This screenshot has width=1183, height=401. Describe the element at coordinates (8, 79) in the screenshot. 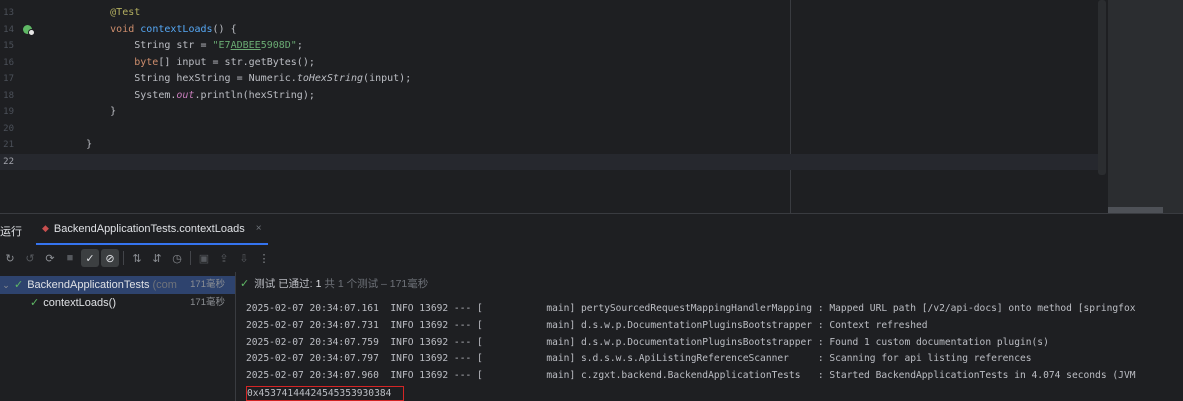

I see `line-number: 17` at that location.